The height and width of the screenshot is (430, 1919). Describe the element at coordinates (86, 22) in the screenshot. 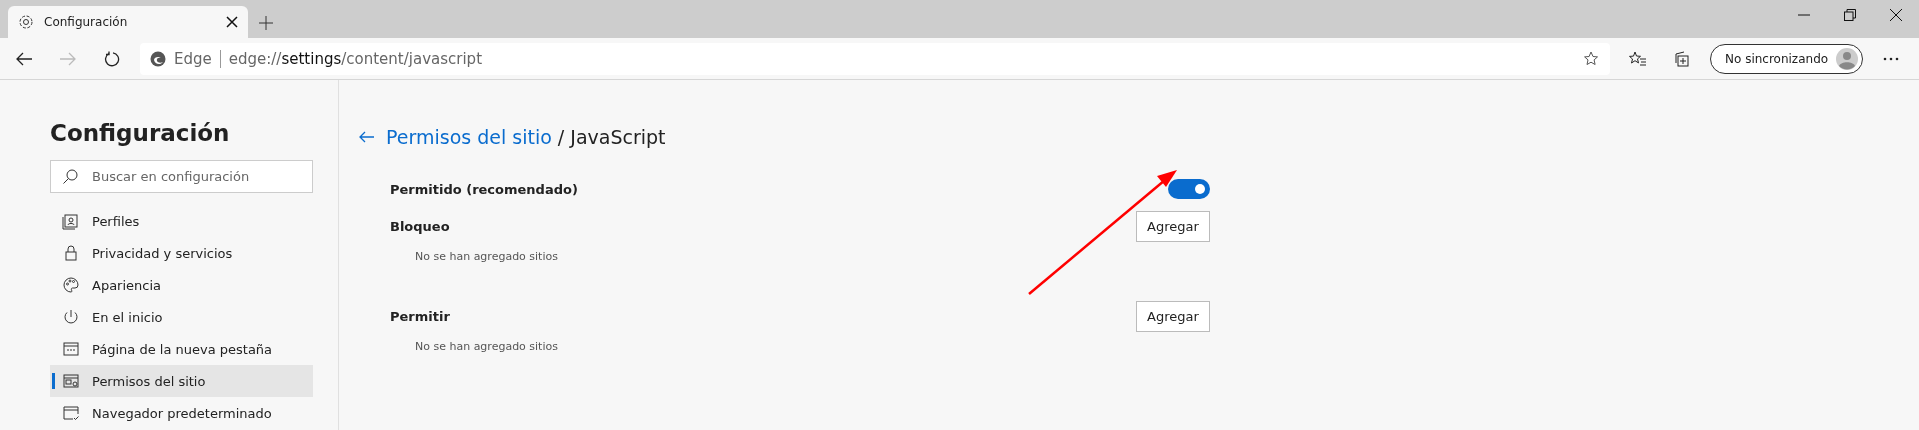

I see `tab-title: Configuración` at that location.